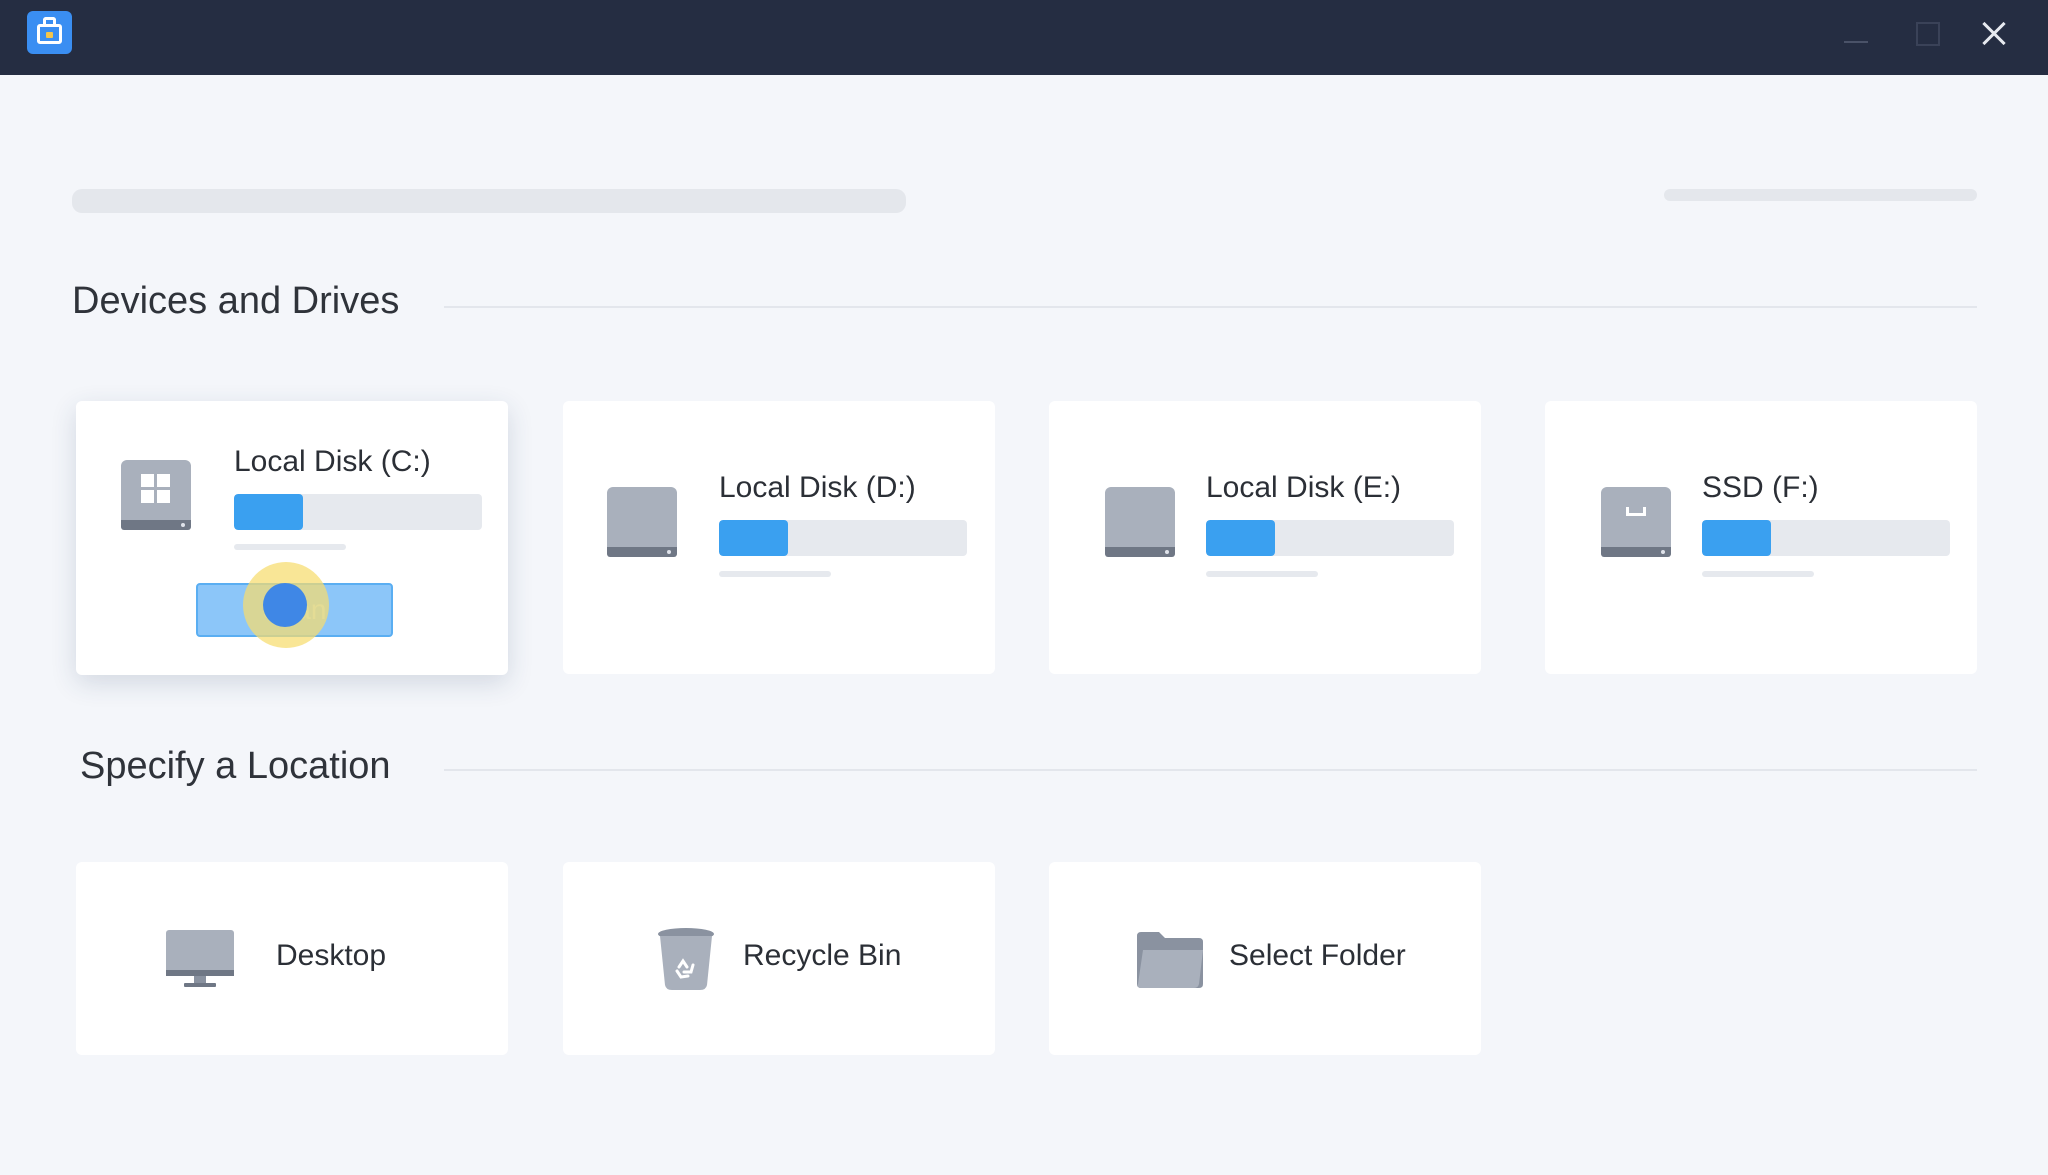  I want to click on close-button, so click(1995, 34).